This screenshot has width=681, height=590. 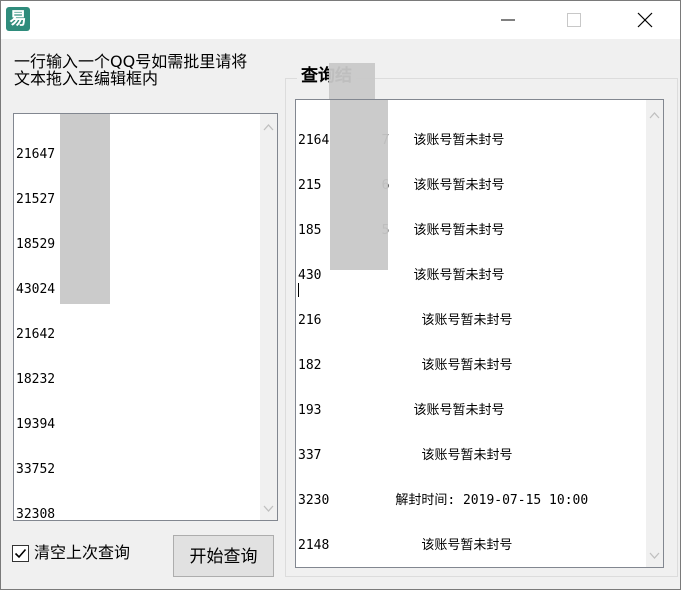 I want to click on checkbox-label: 清空上次查询, so click(x=82, y=552).